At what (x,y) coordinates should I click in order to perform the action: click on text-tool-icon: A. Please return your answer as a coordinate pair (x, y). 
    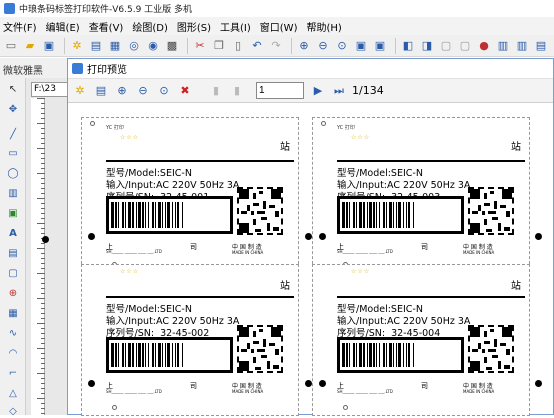
    Looking at the image, I should click on (13, 233).